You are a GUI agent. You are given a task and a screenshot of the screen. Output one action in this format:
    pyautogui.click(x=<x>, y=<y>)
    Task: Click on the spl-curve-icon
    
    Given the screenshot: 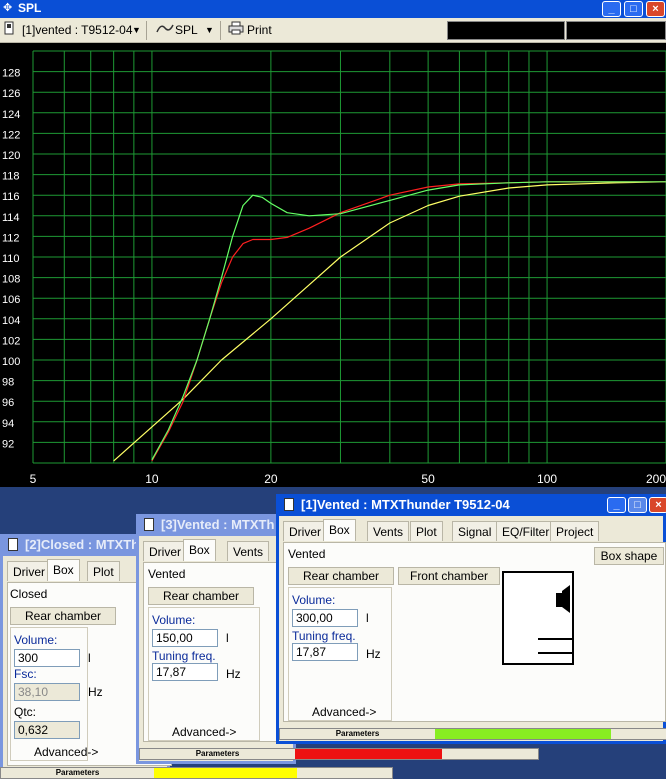 What is the action you would take?
    pyautogui.click(x=165, y=30)
    